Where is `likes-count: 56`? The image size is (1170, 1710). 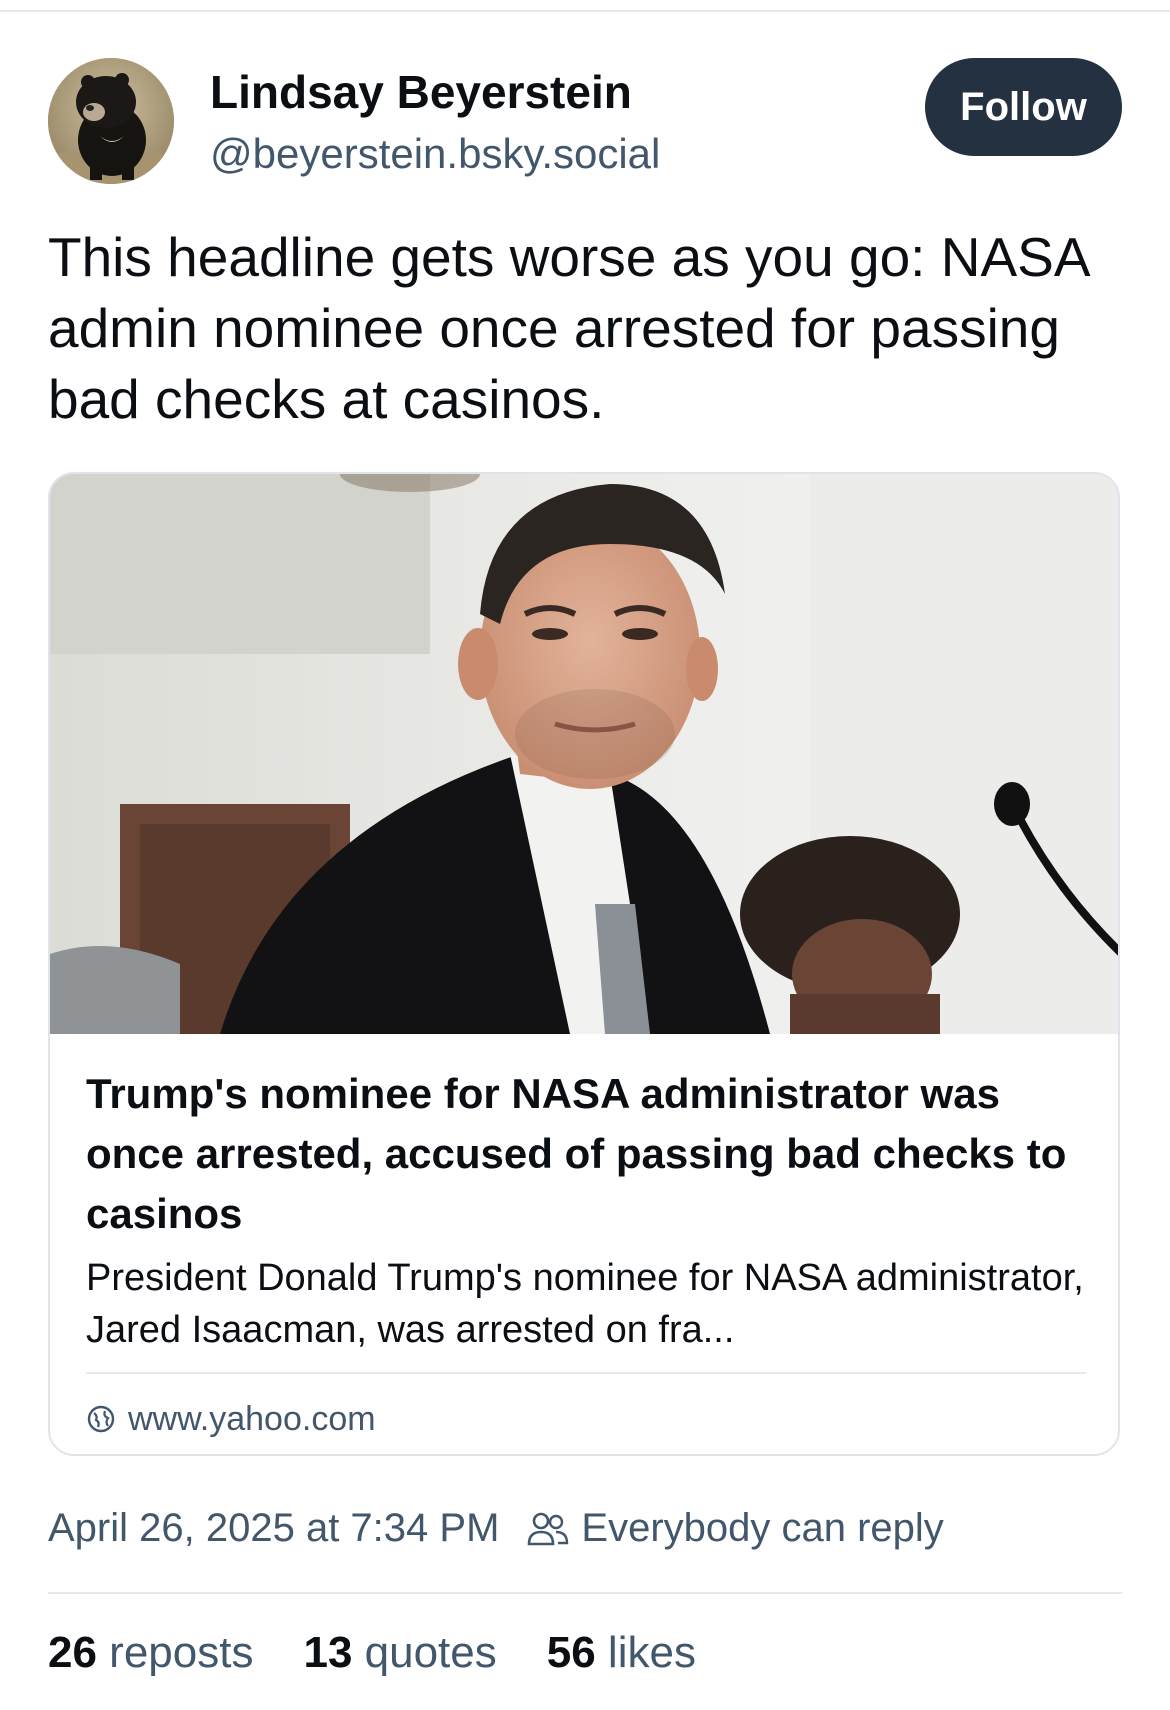
likes-count: 56 is located at coordinates (577, 1652).